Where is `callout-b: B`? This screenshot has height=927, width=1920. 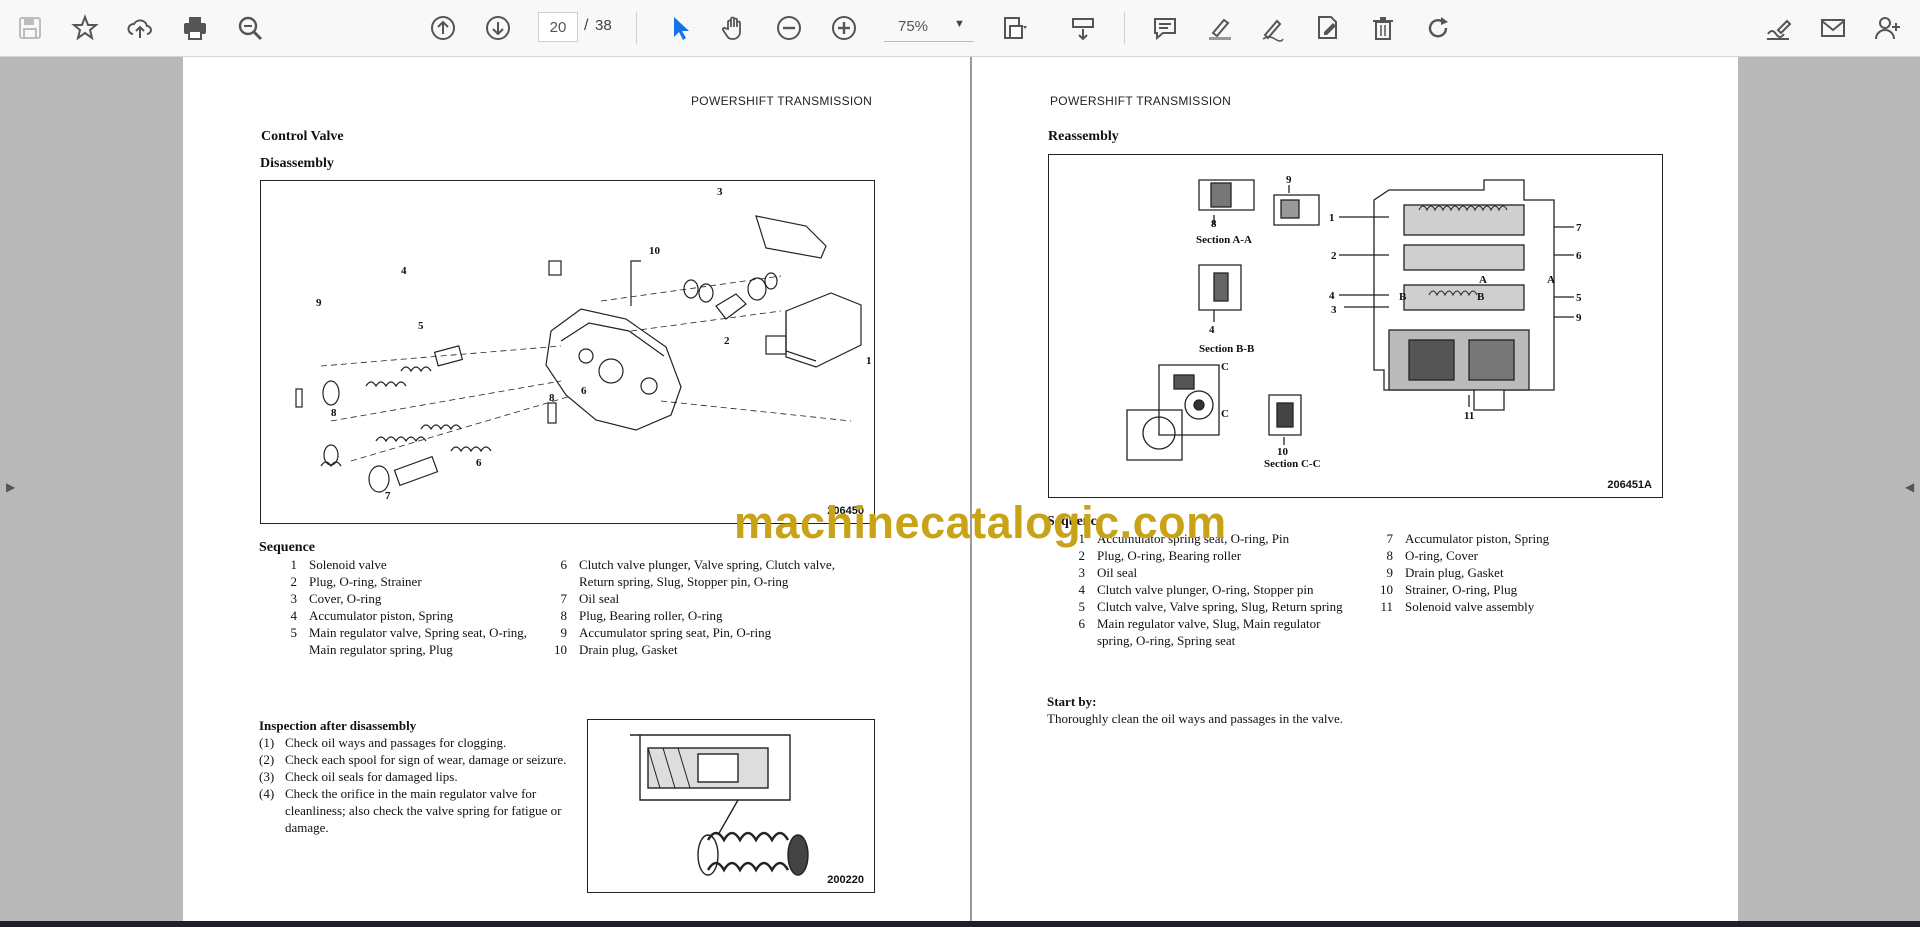
callout-b: B is located at coordinates (1403, 297).